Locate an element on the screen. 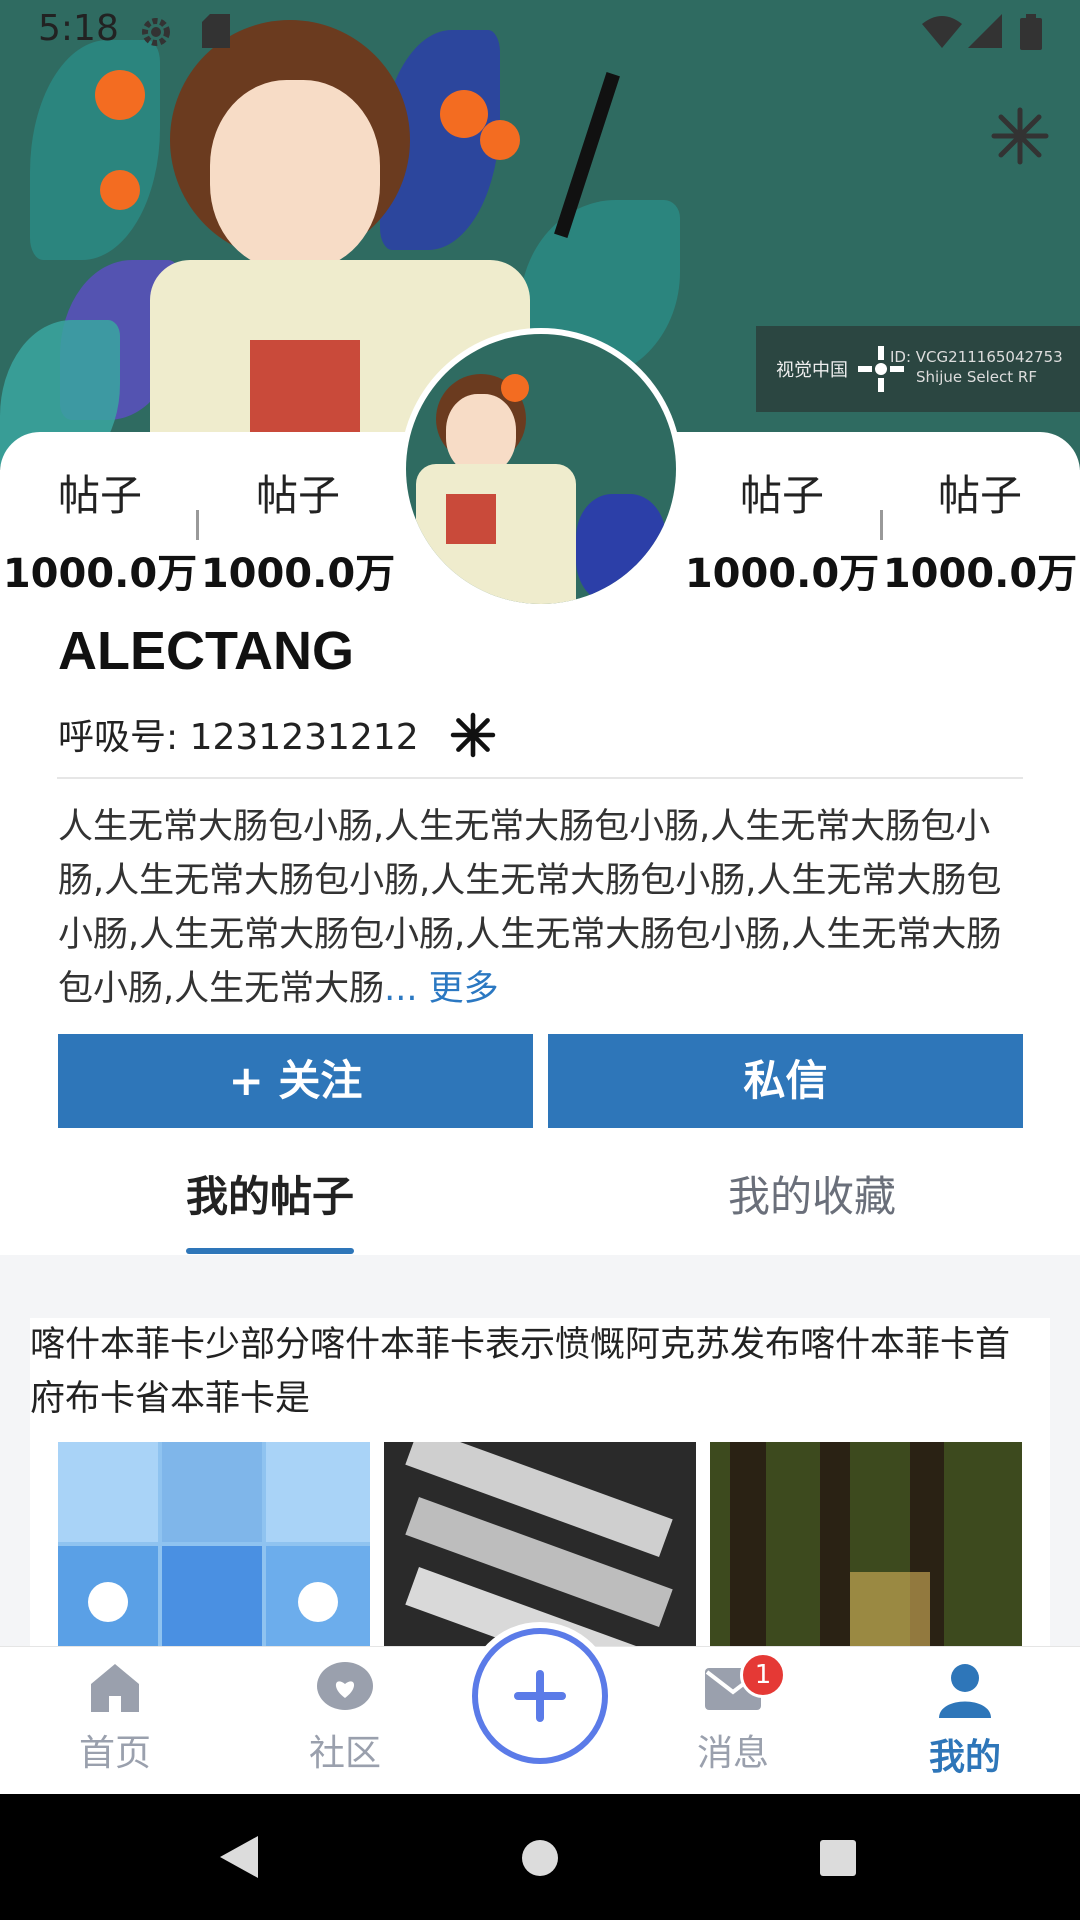  profile-id-text: 呼吸号: 1231231212 is located at coordinates (238, 737).